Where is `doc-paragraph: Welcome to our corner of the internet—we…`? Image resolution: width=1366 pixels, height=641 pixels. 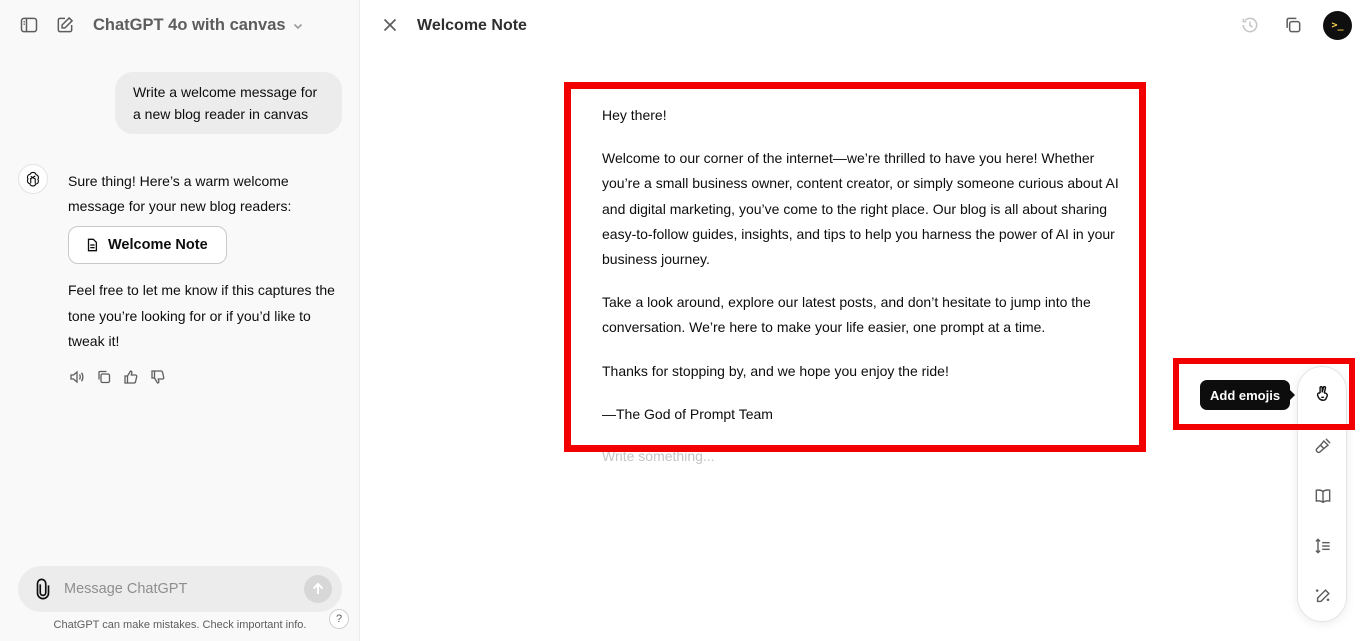 doc-paragraph: Welcome to our corner of the internet—we… is located at coordinates (860, 209).